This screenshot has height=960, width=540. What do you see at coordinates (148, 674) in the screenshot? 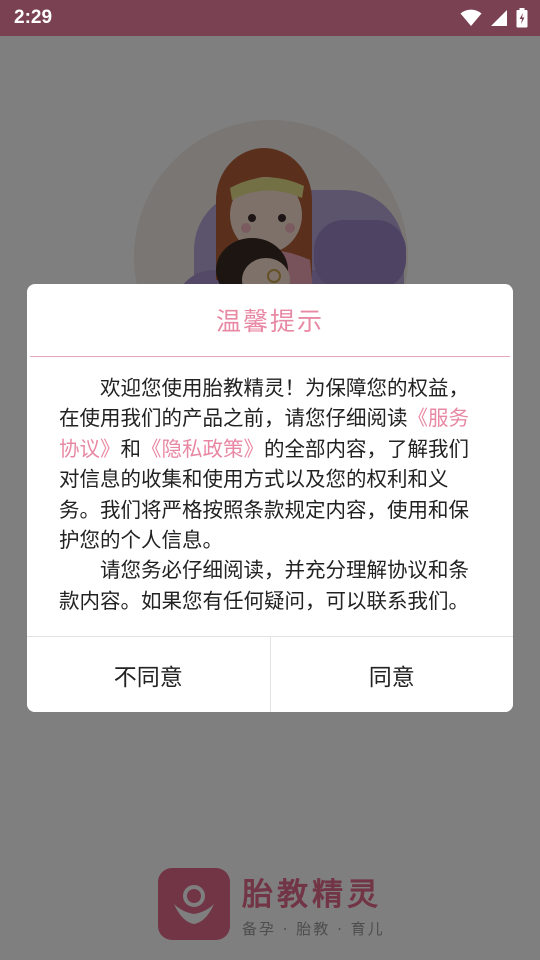
I see `disagree-button: 不同意` at bounding box center [148, 674].